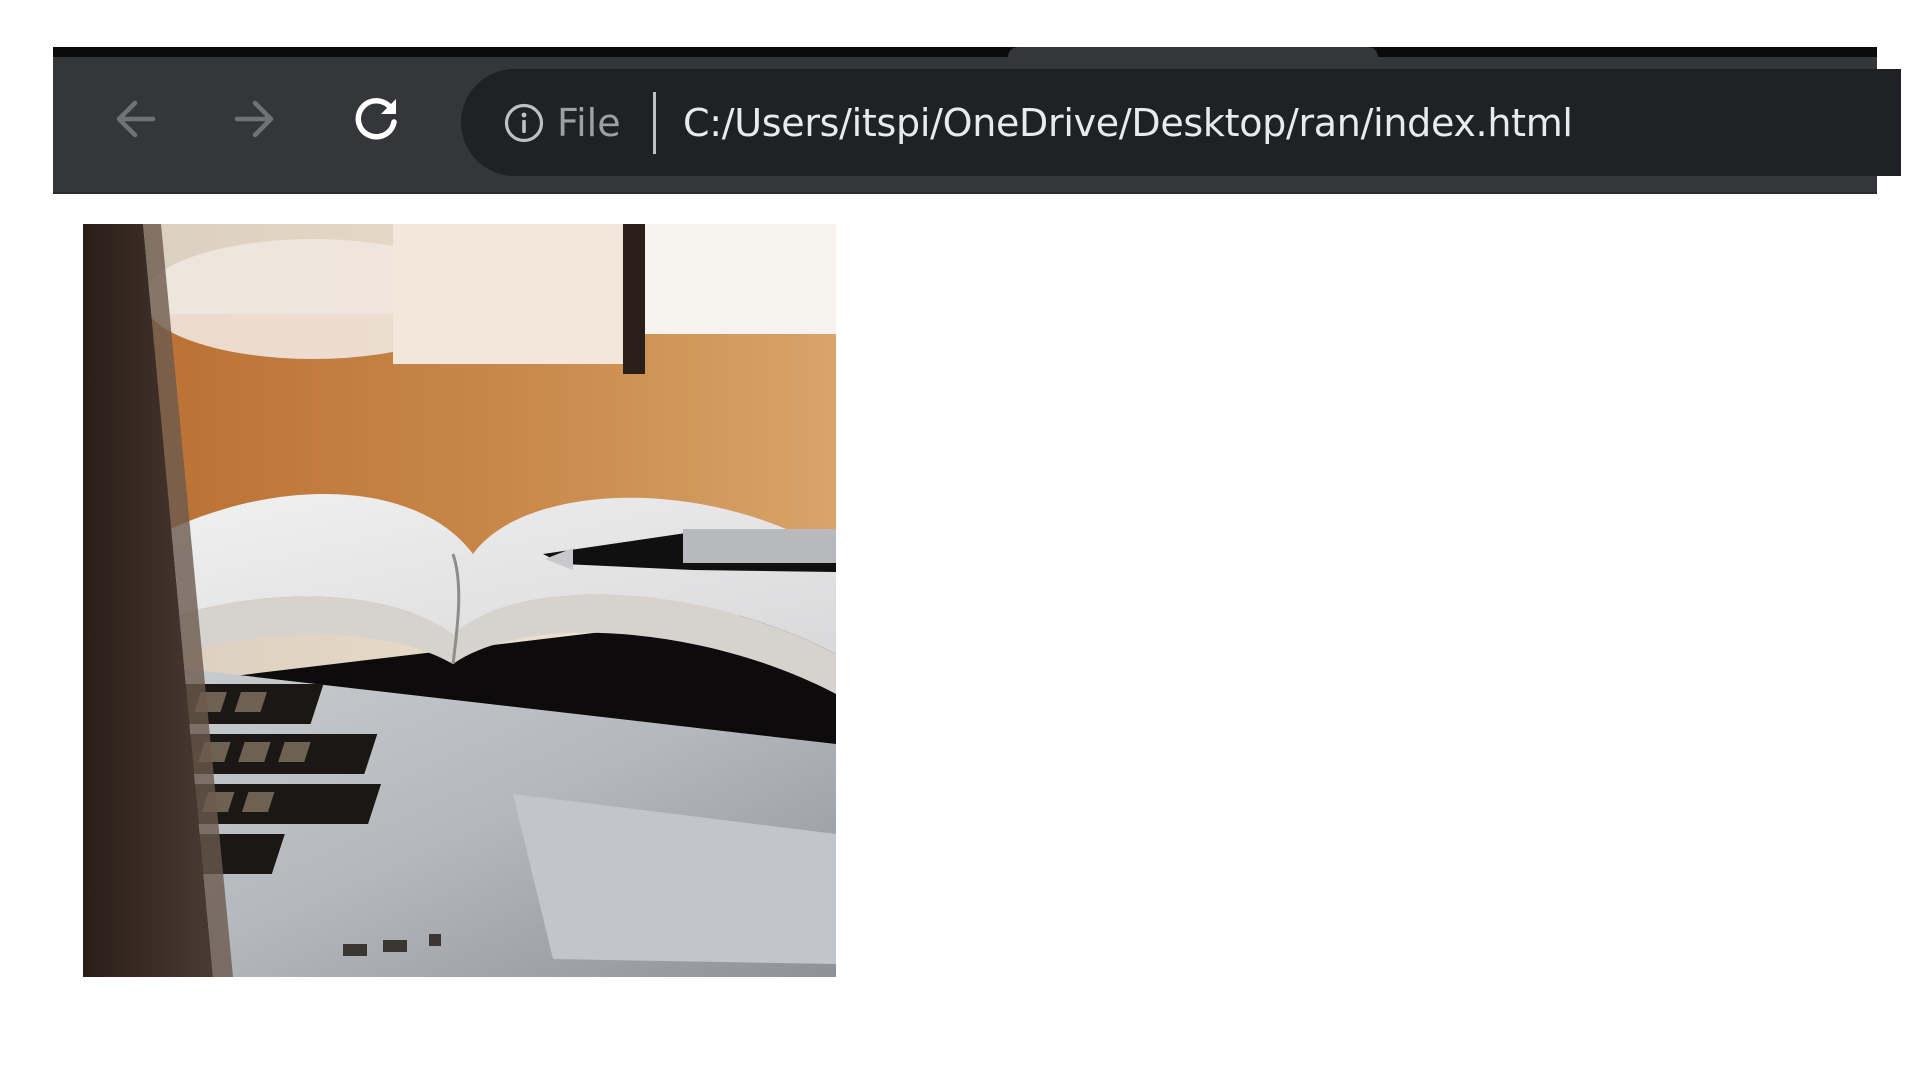  I want to click on tab-strip, so click(965, 52).